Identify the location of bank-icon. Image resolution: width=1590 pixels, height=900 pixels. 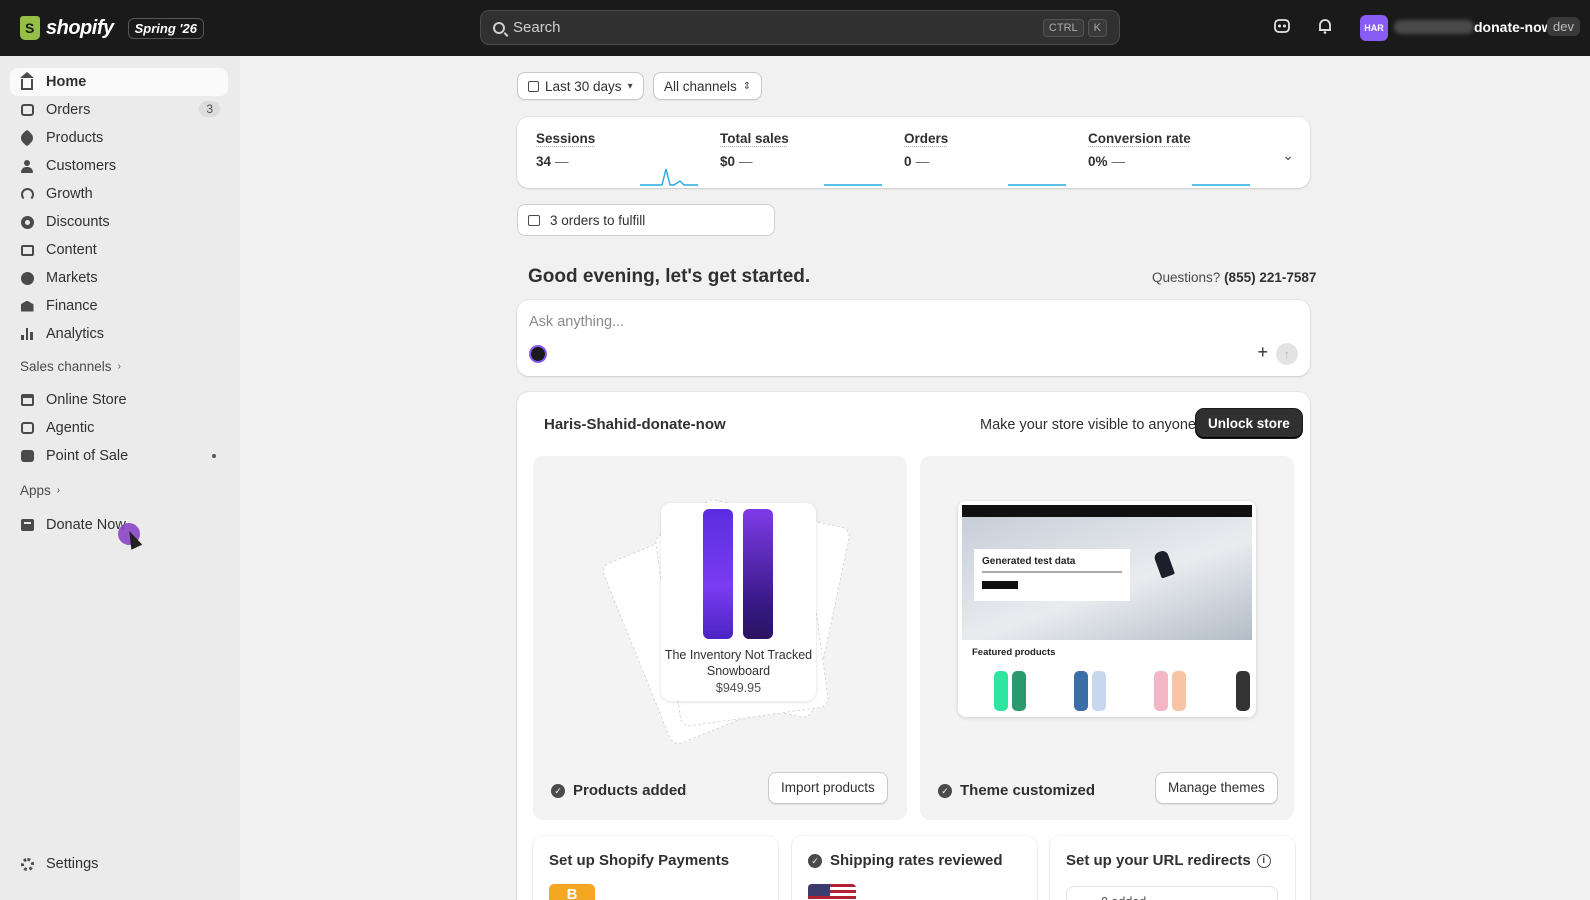
(27, 306).